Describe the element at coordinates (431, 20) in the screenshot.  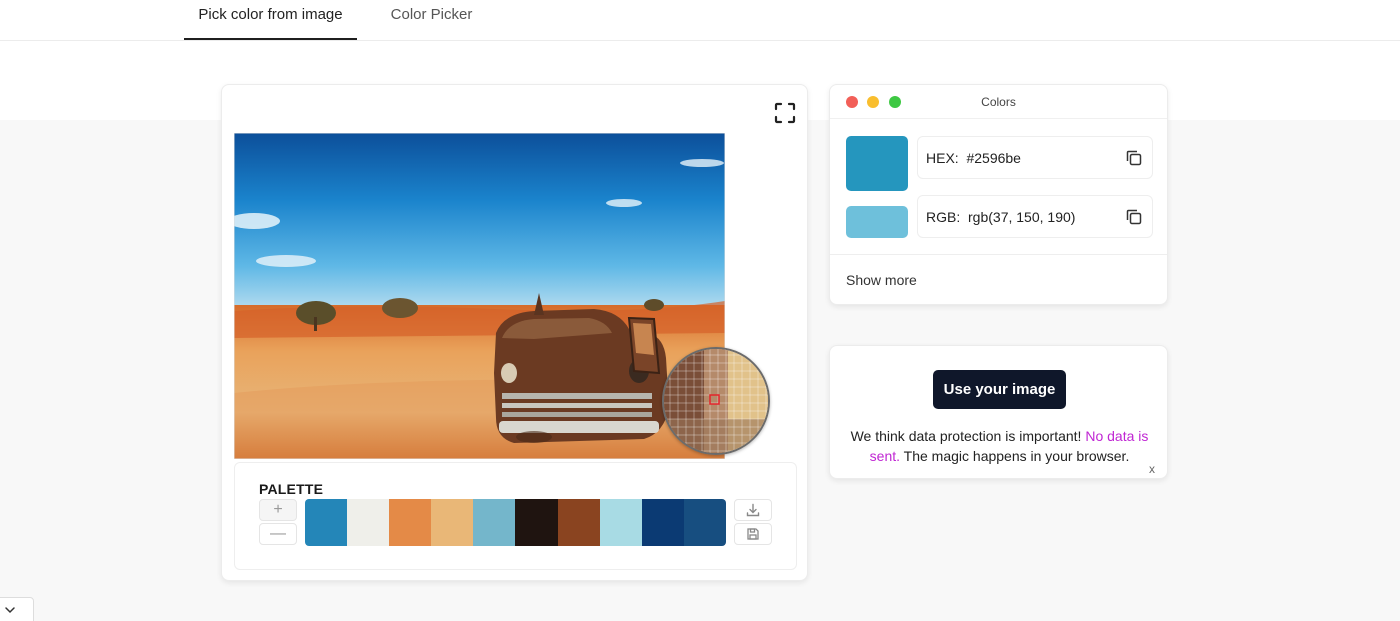
I see `tab-color-picker: Color Picker` at that location.